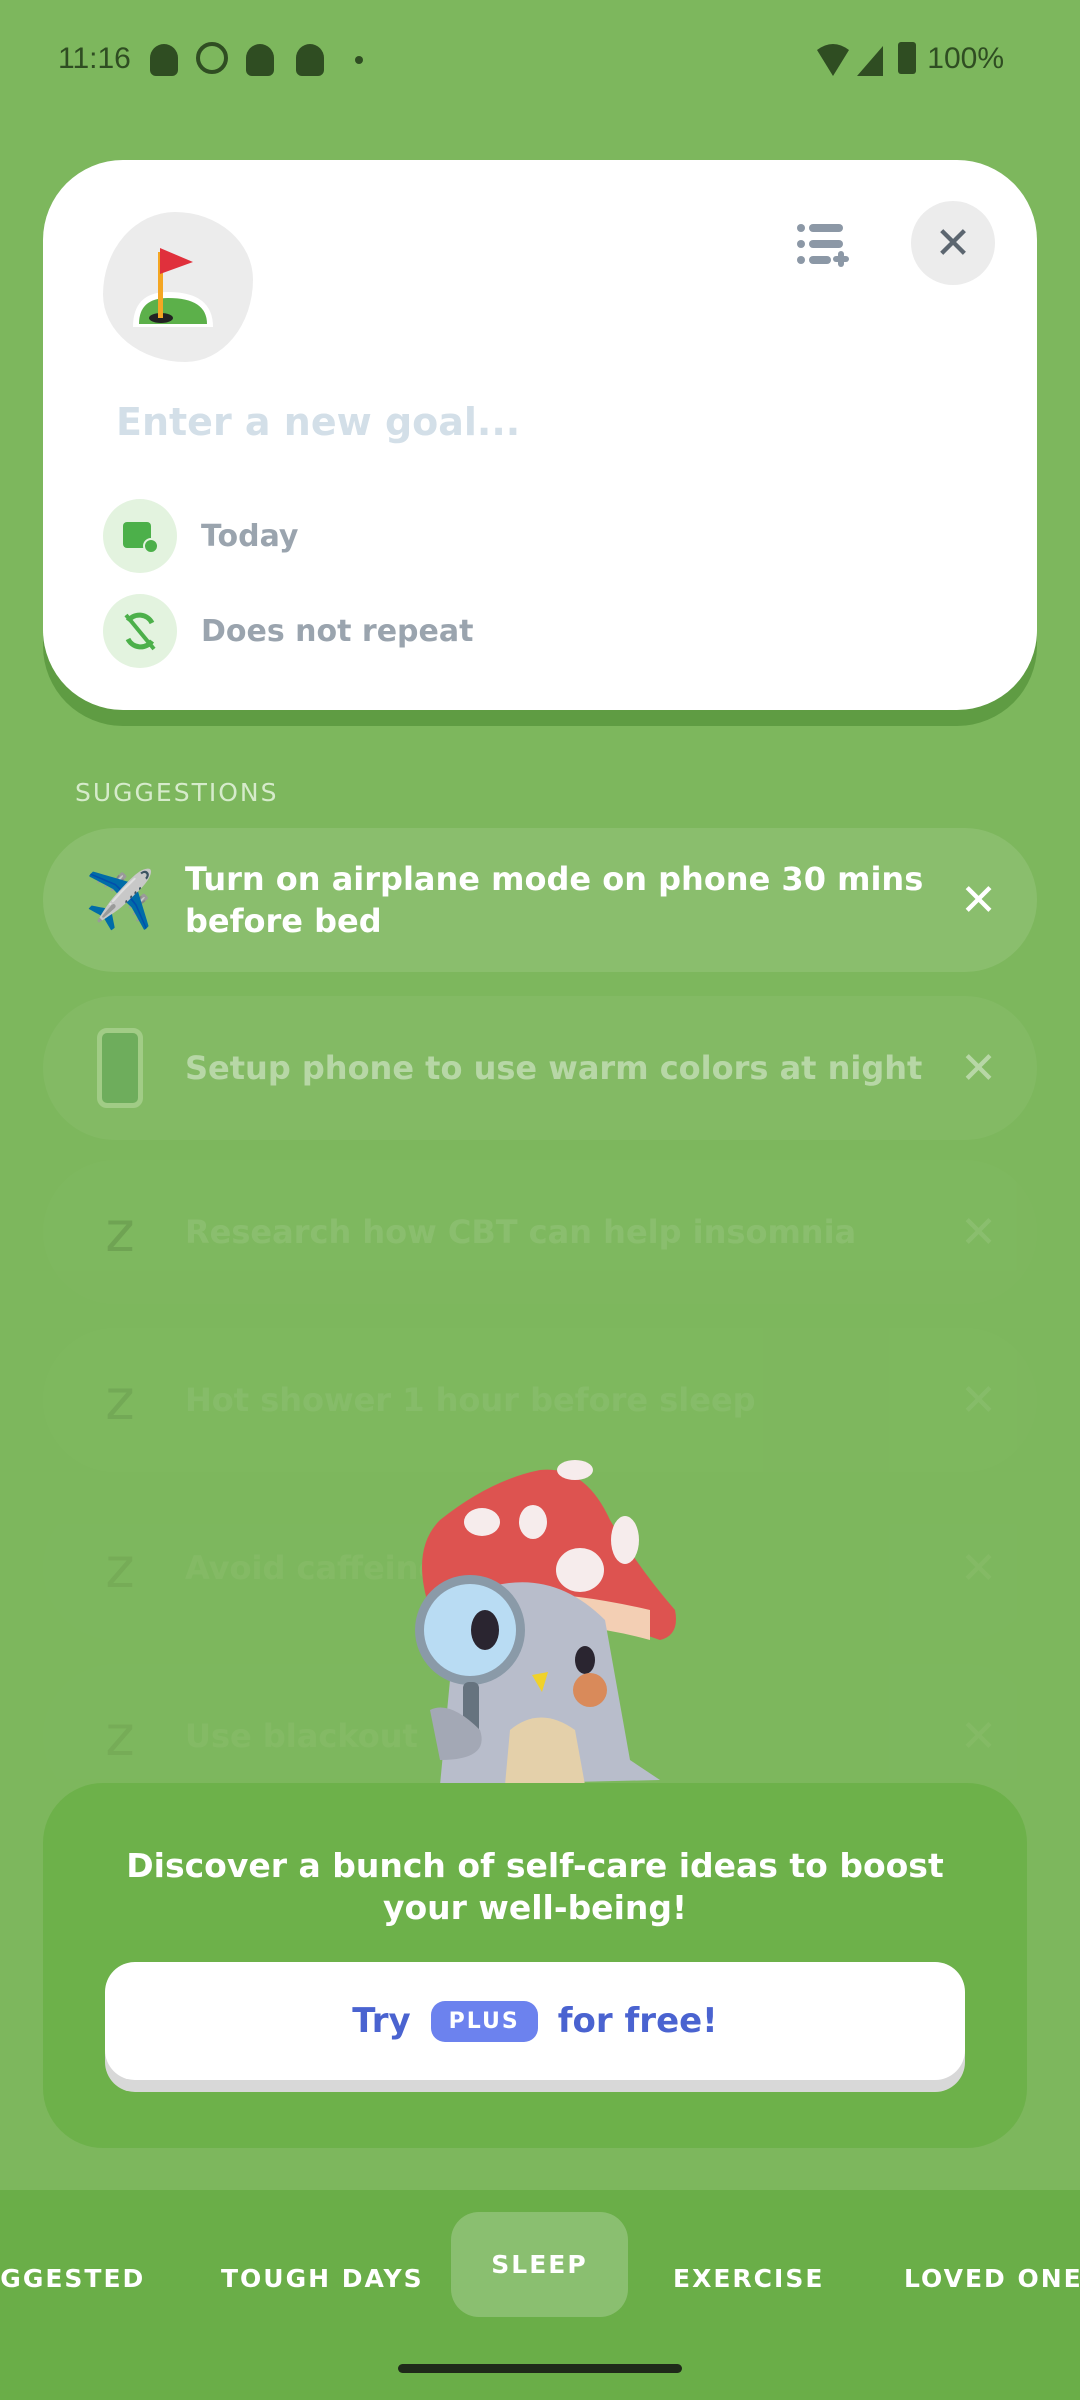 The image size is (1080, 2400). I want to click on whatsapp-icon, so click(212, 58).